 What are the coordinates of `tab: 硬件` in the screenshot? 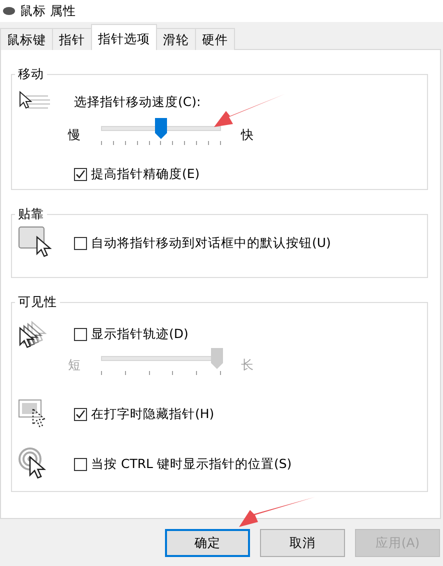 It's located at (215, 39).